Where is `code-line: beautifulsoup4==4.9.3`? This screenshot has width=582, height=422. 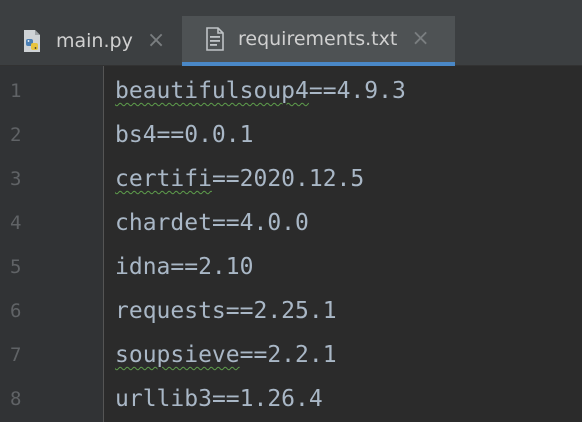
code-line: beautifulsoup4==4.9.3 is located at coordinates (260, 91).